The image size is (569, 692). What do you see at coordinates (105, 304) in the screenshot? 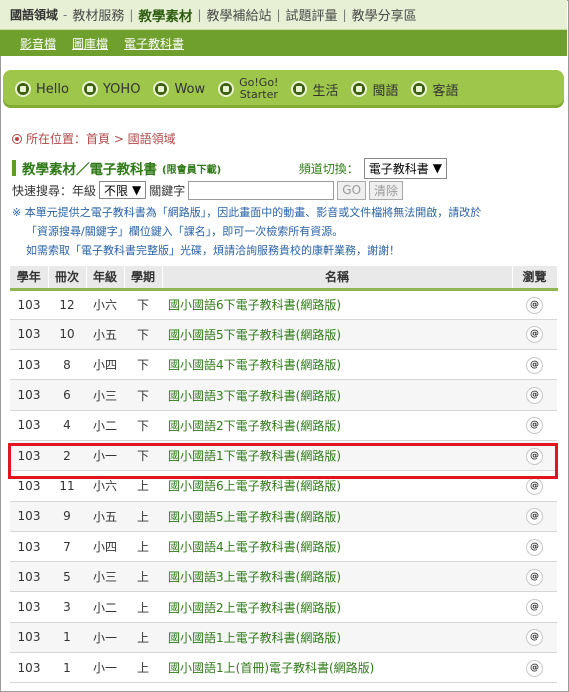
I see `cell-grade: 小六` at bounding box center [105, 304].